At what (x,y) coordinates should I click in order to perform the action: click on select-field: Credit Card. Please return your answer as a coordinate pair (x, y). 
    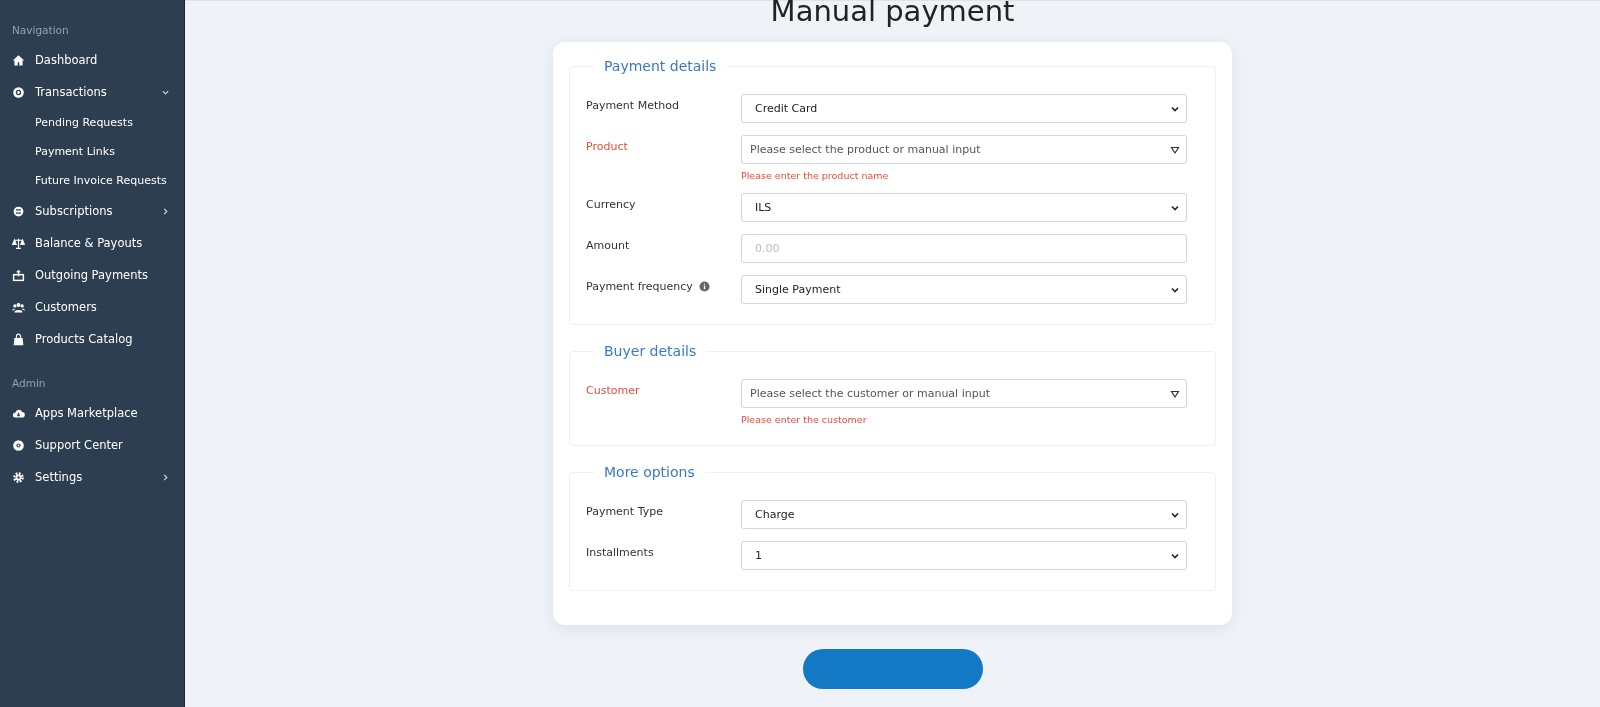
    Looking at the image, I should click on (964, 108).